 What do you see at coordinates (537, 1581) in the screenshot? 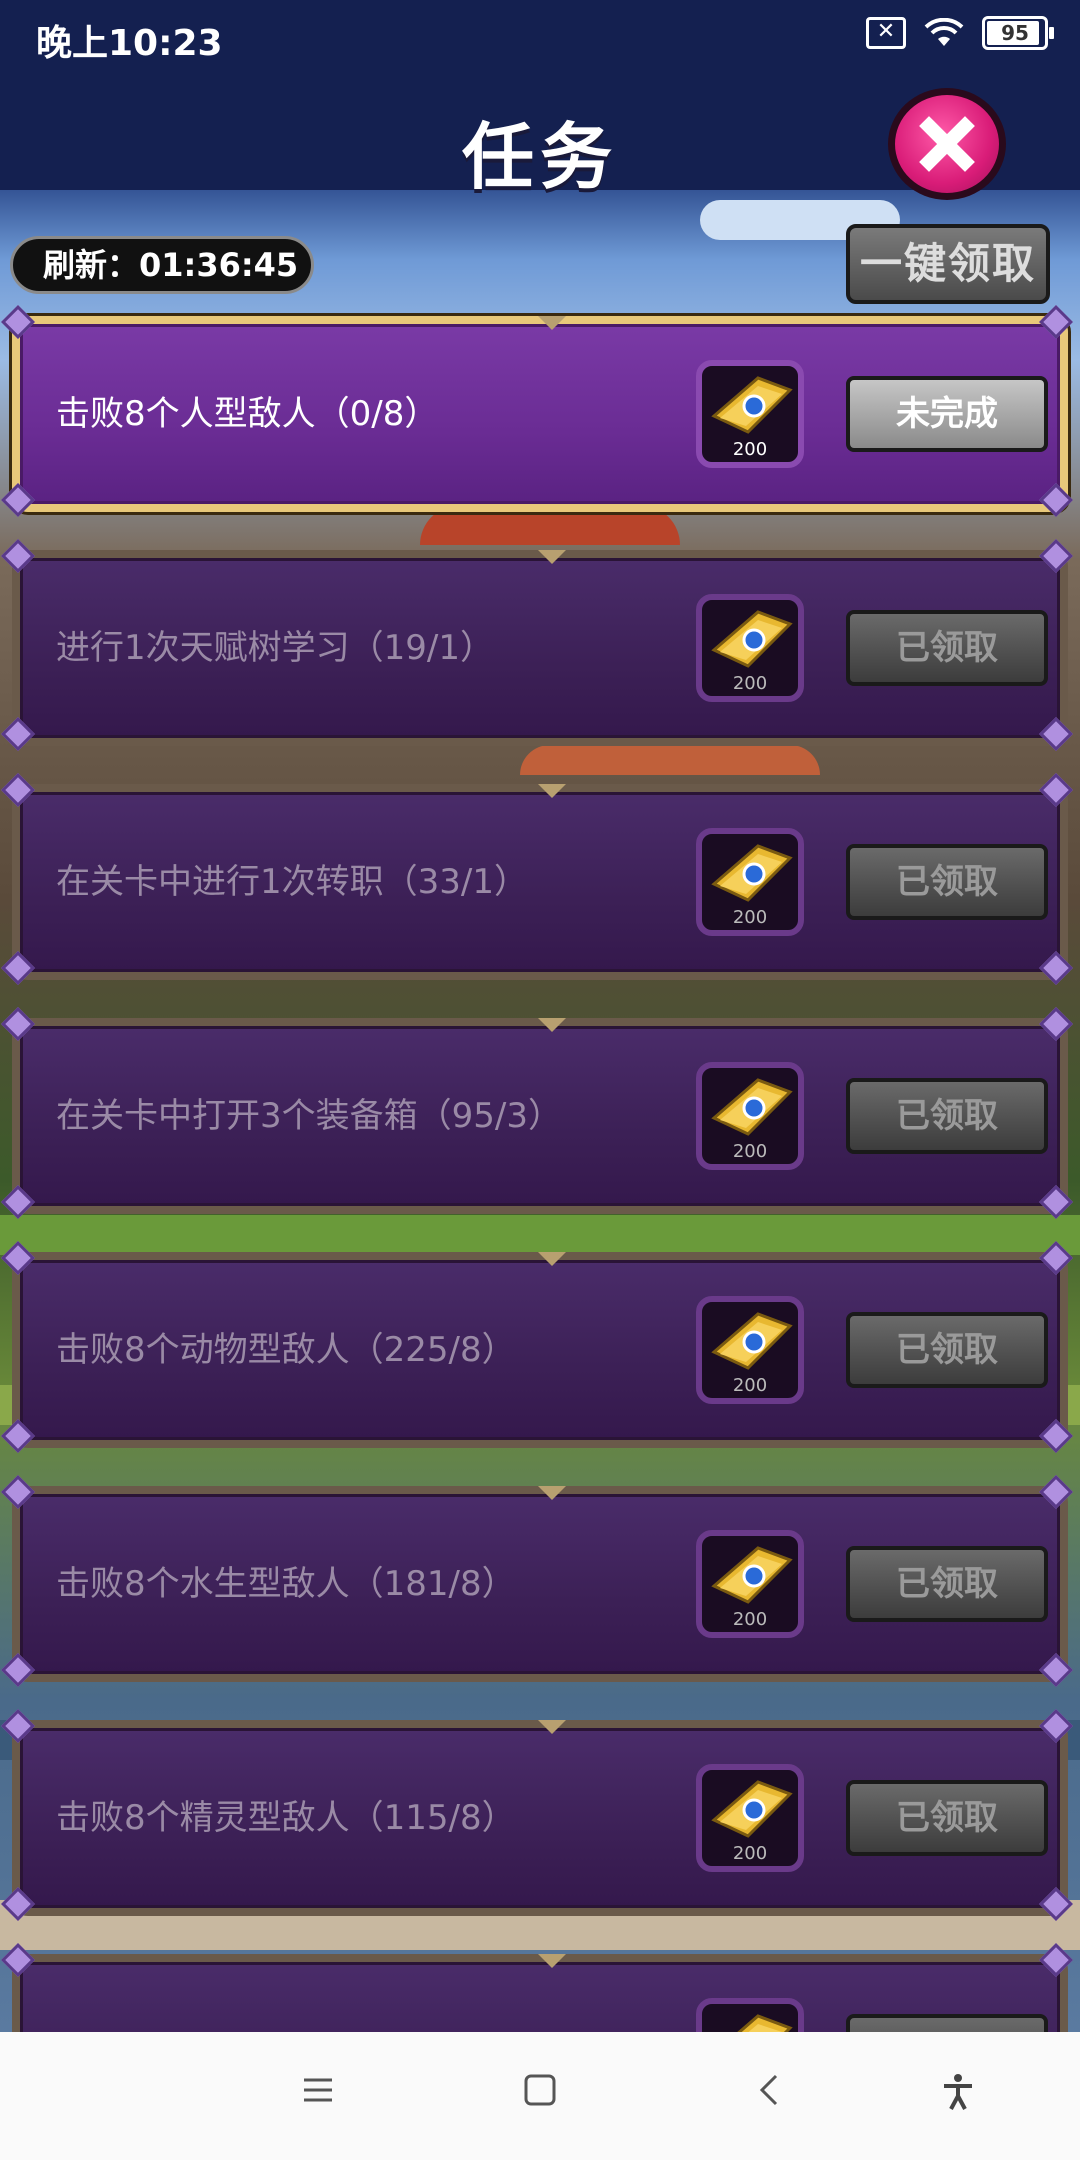
I see `task-row: 击败8个水生型敌人（181/8） 200 已领取` at bounding box center [537, 1581].